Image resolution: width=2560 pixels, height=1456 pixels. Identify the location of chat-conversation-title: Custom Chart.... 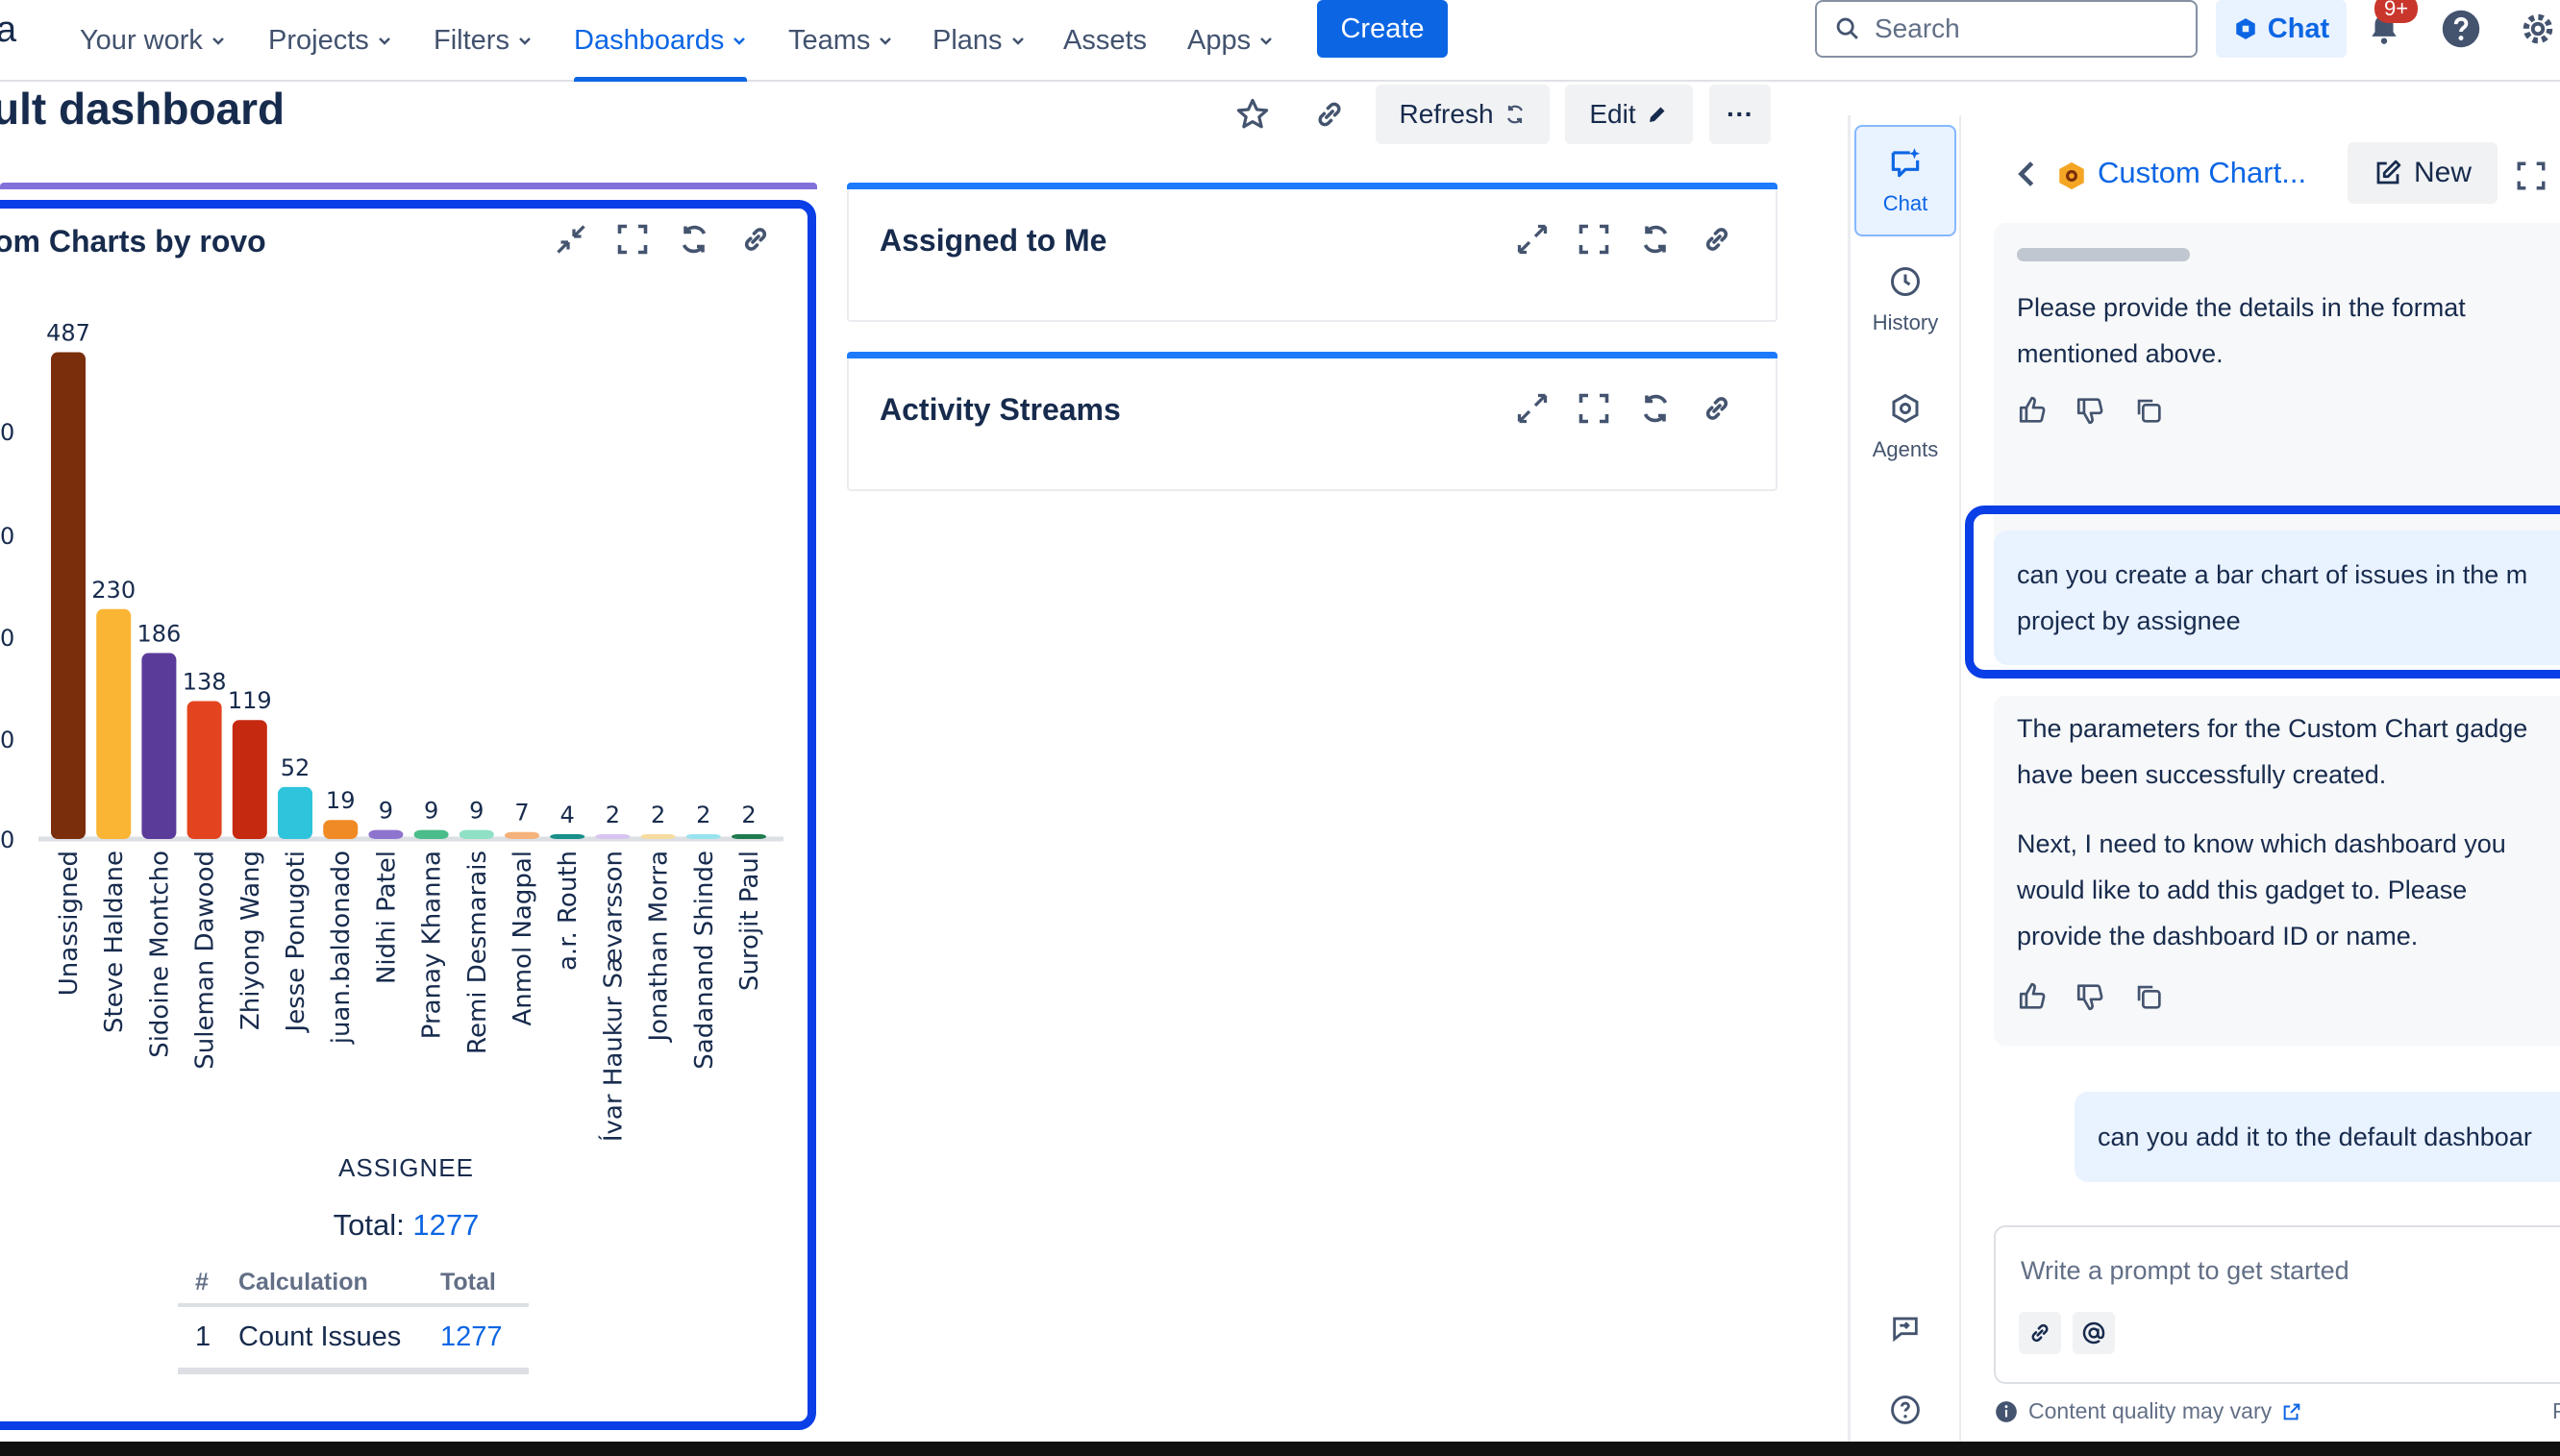
(2202, 173).